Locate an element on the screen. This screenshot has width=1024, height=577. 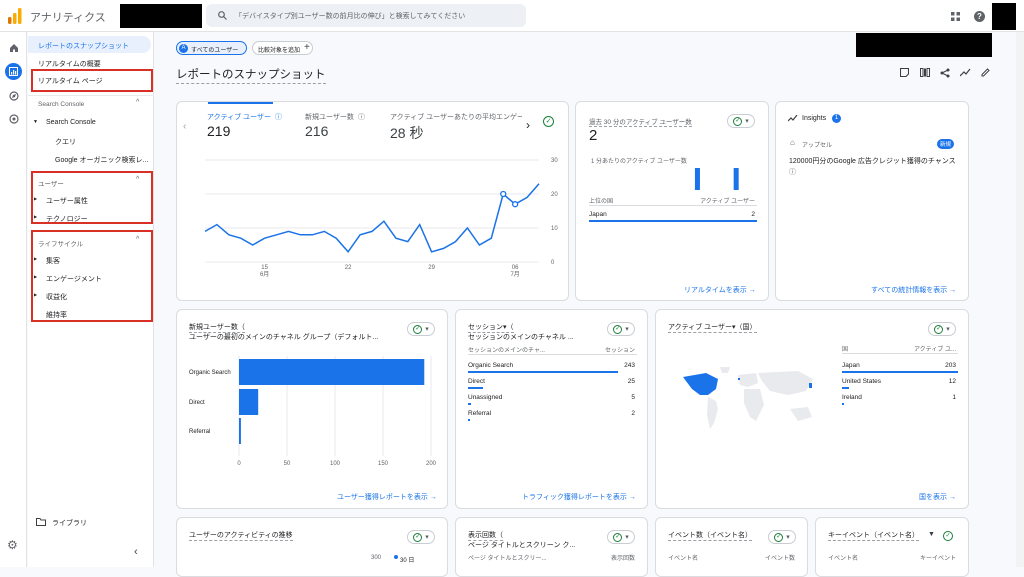
x-month-label: 7月 is located at coordinates (514, 274).